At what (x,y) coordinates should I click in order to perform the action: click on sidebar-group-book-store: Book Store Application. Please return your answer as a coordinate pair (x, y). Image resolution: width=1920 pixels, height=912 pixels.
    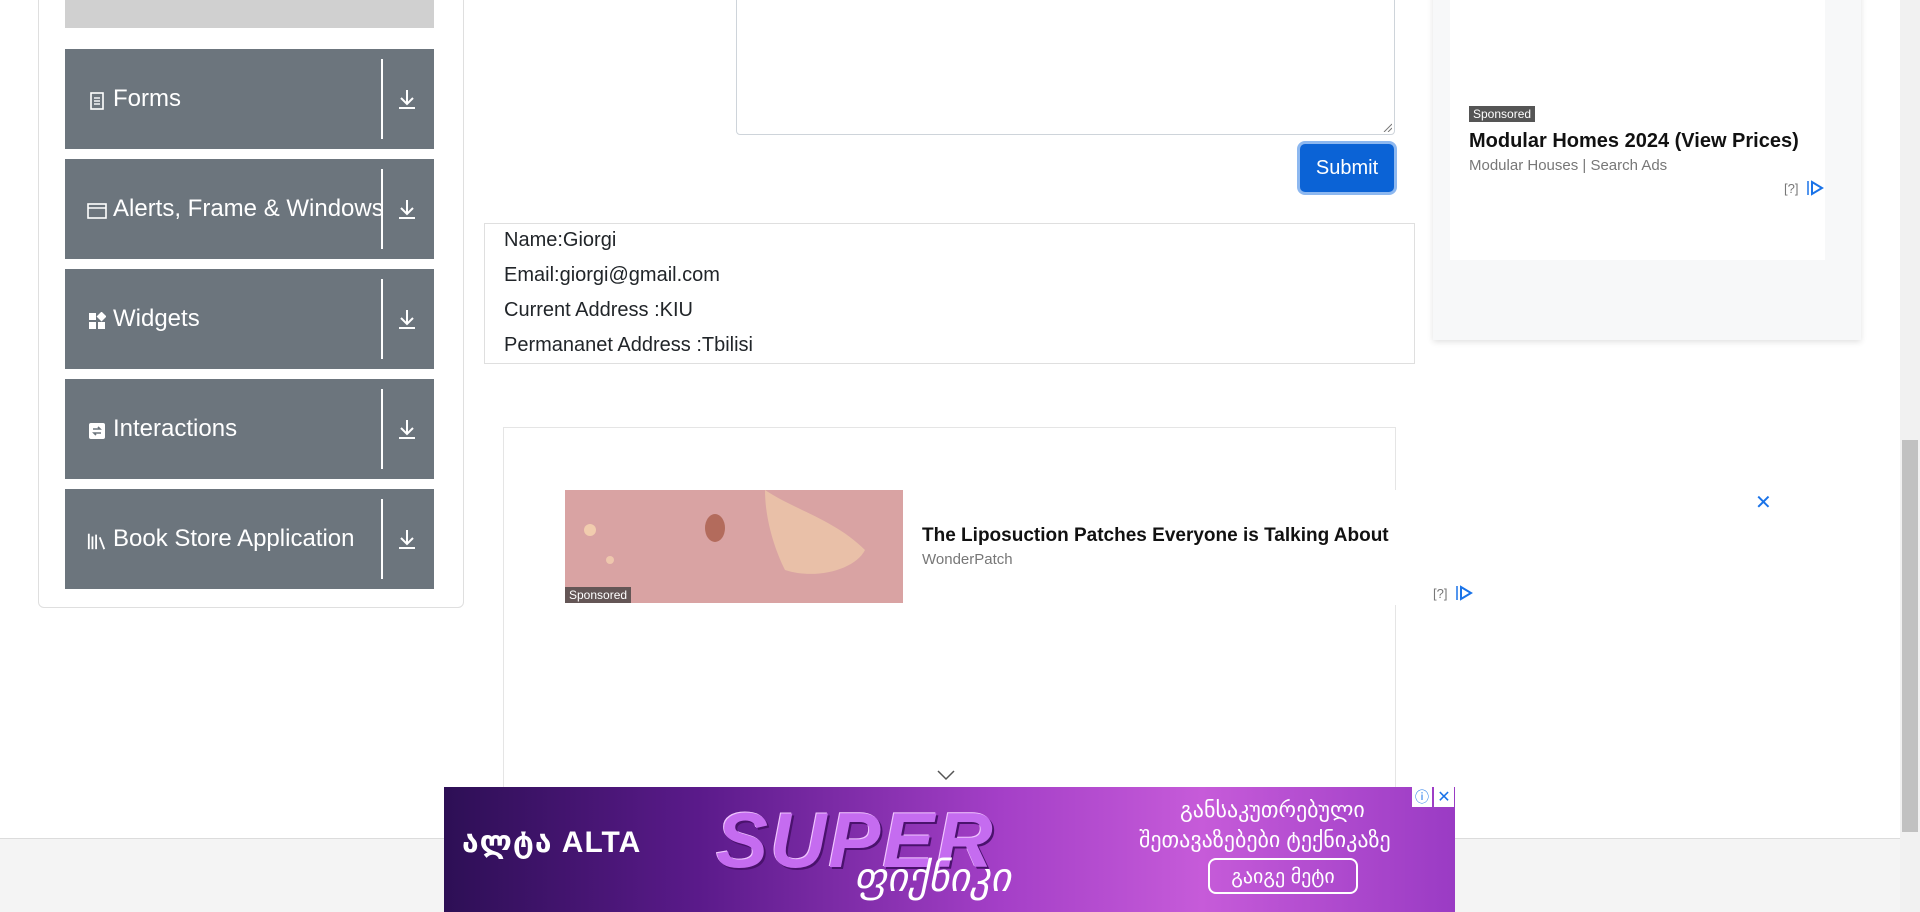
    Looking at the image, I should click on (249, 539).